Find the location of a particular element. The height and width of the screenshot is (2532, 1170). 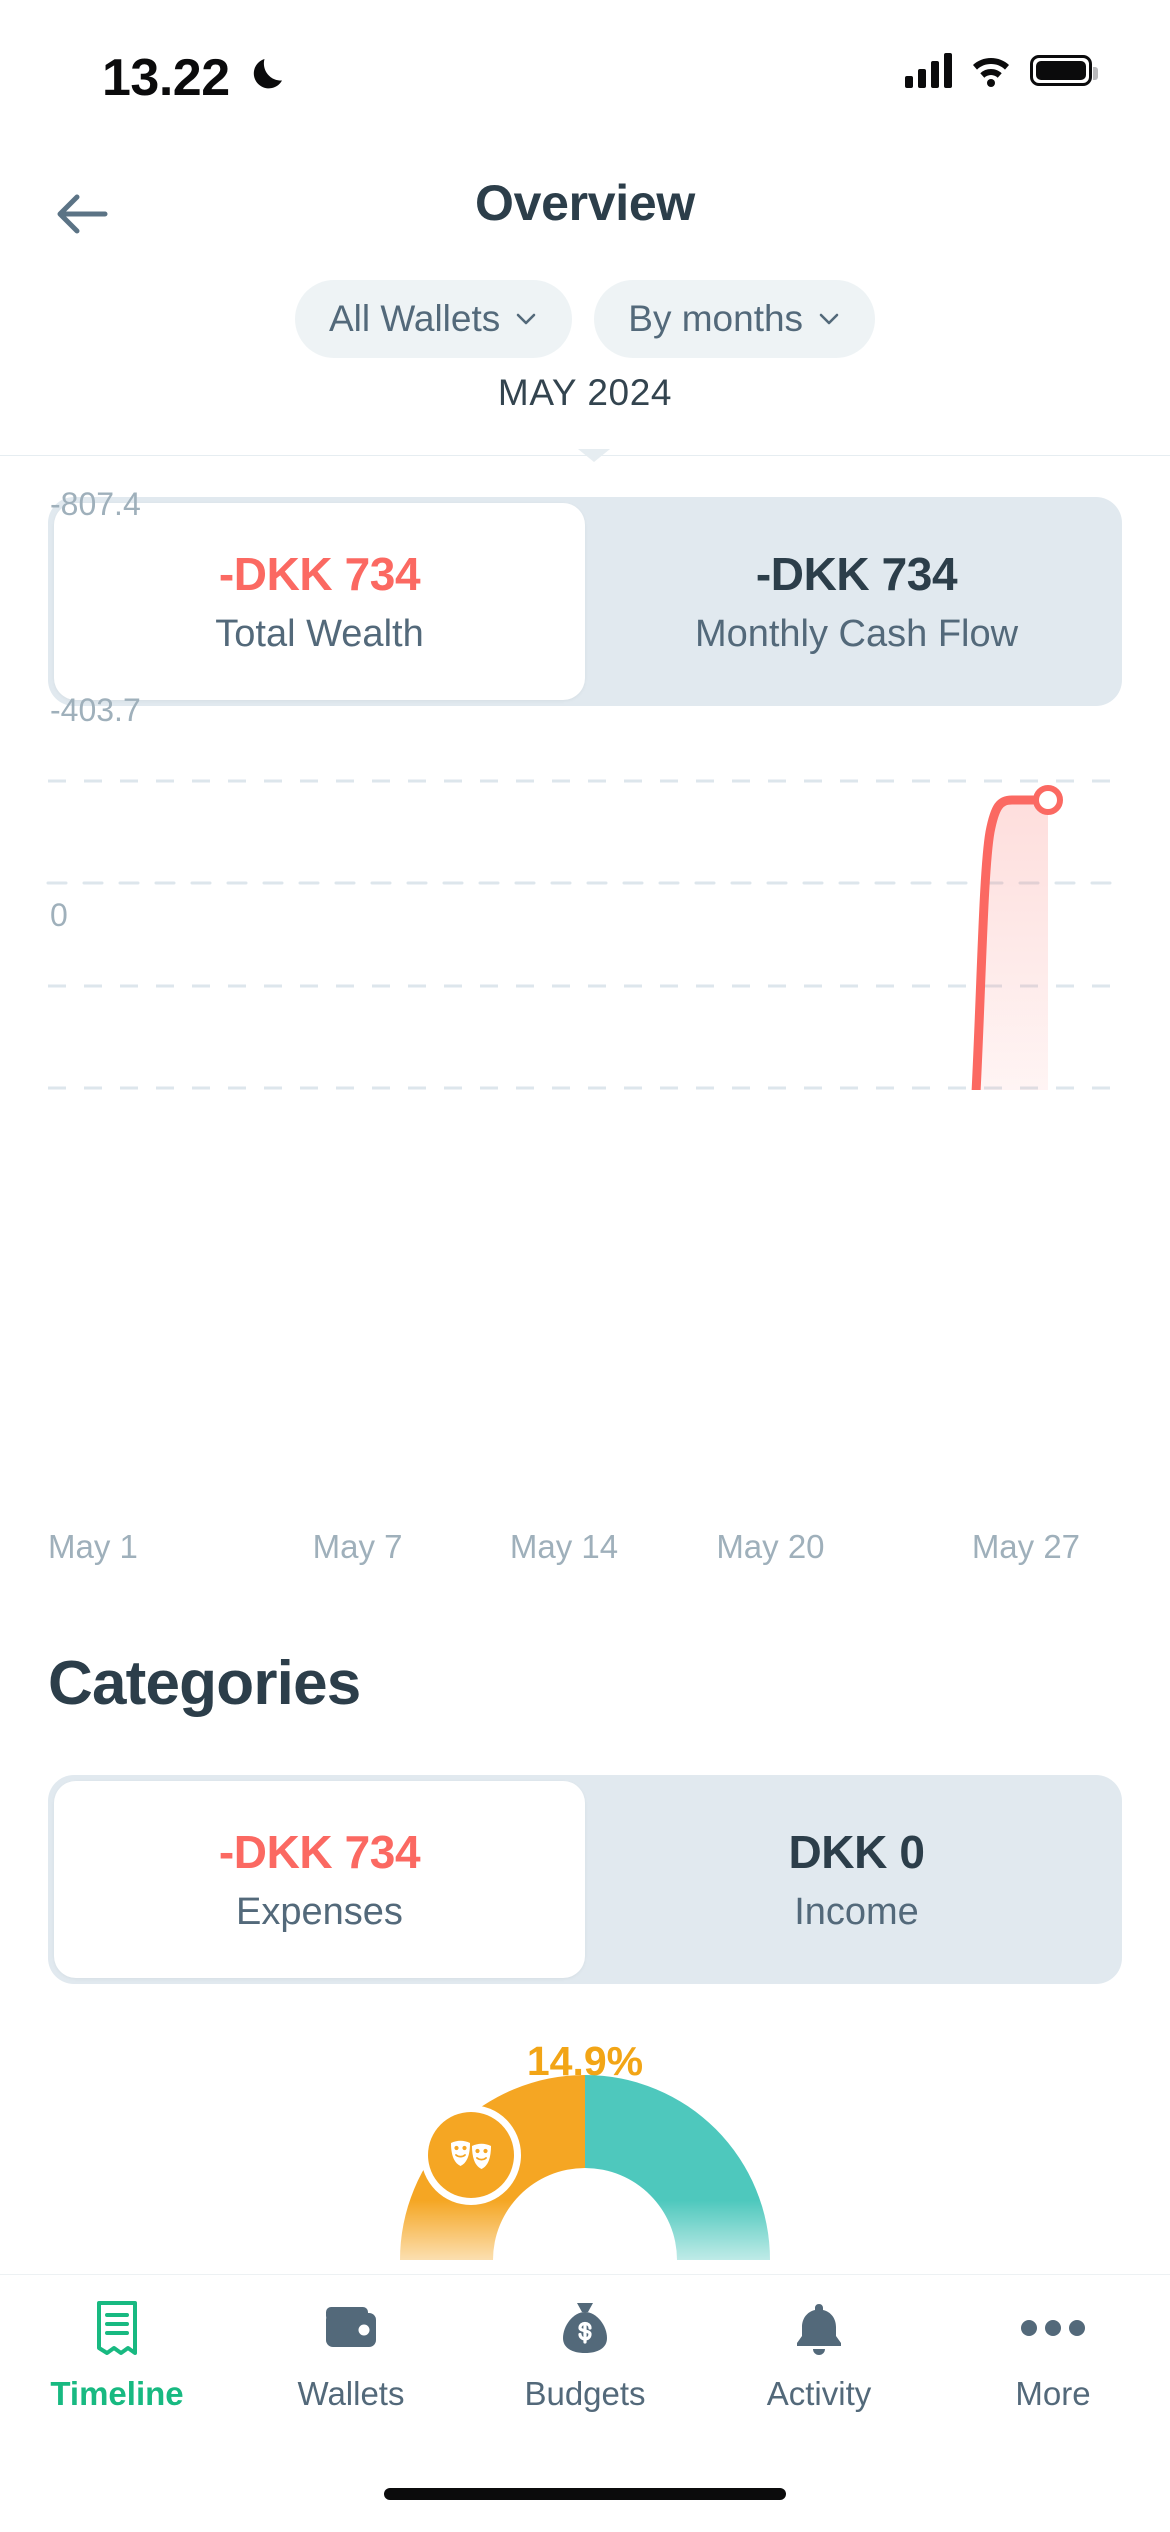

battery-full-icon is located at coordinates (1064, 70).